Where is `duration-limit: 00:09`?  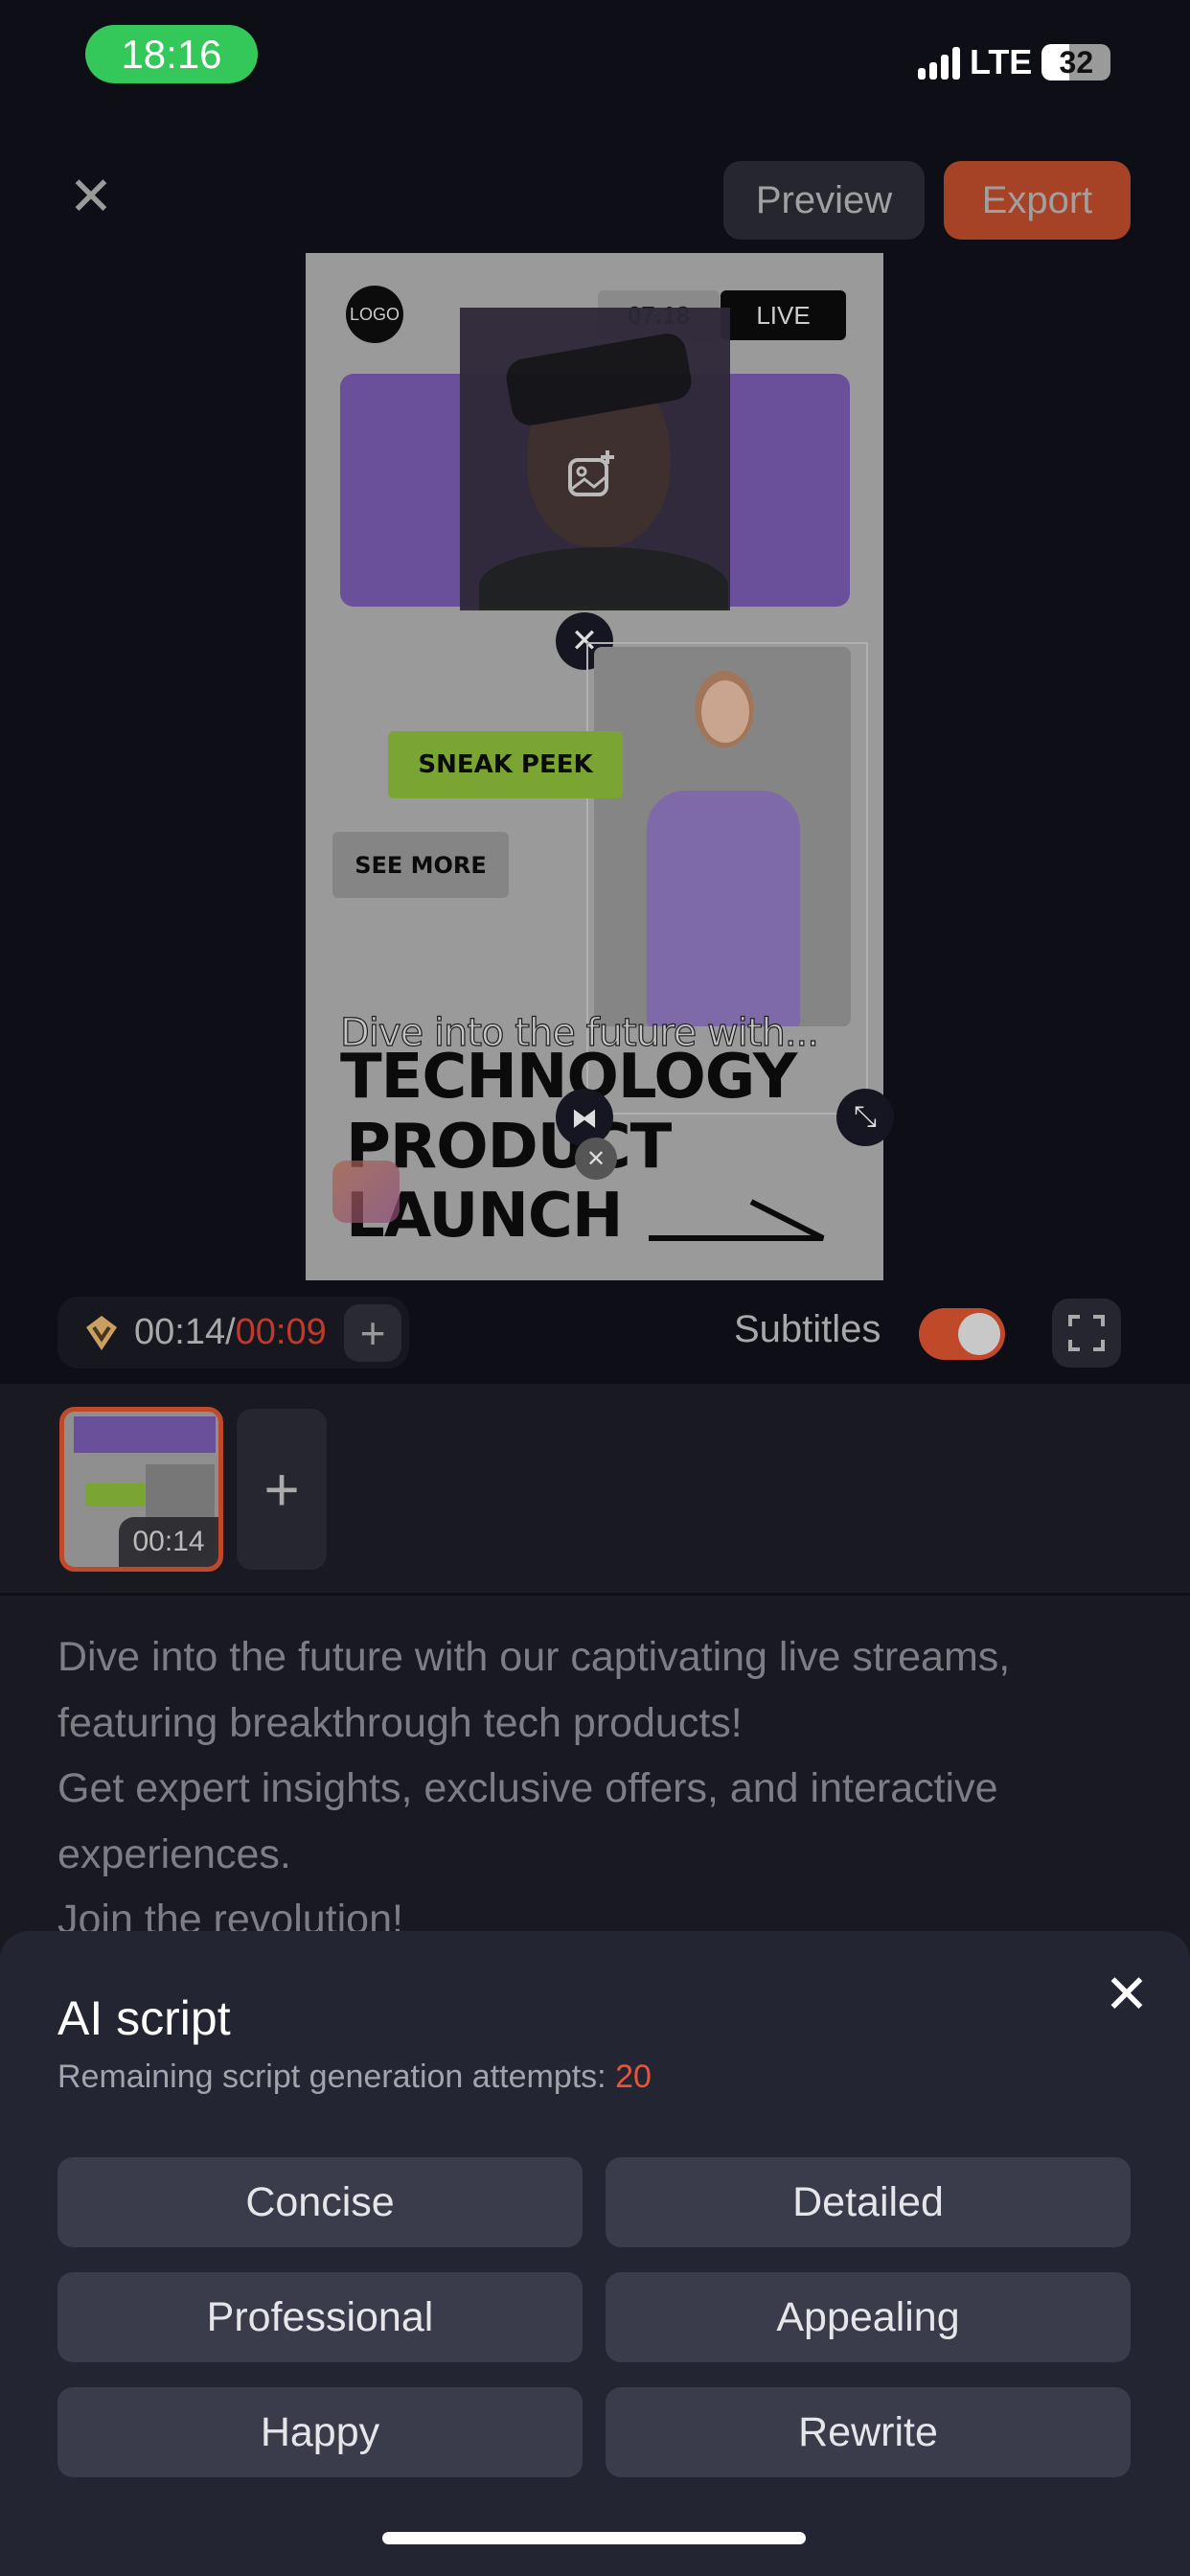
duration-limit: 00:09 is located at coordinates (281, 1332).